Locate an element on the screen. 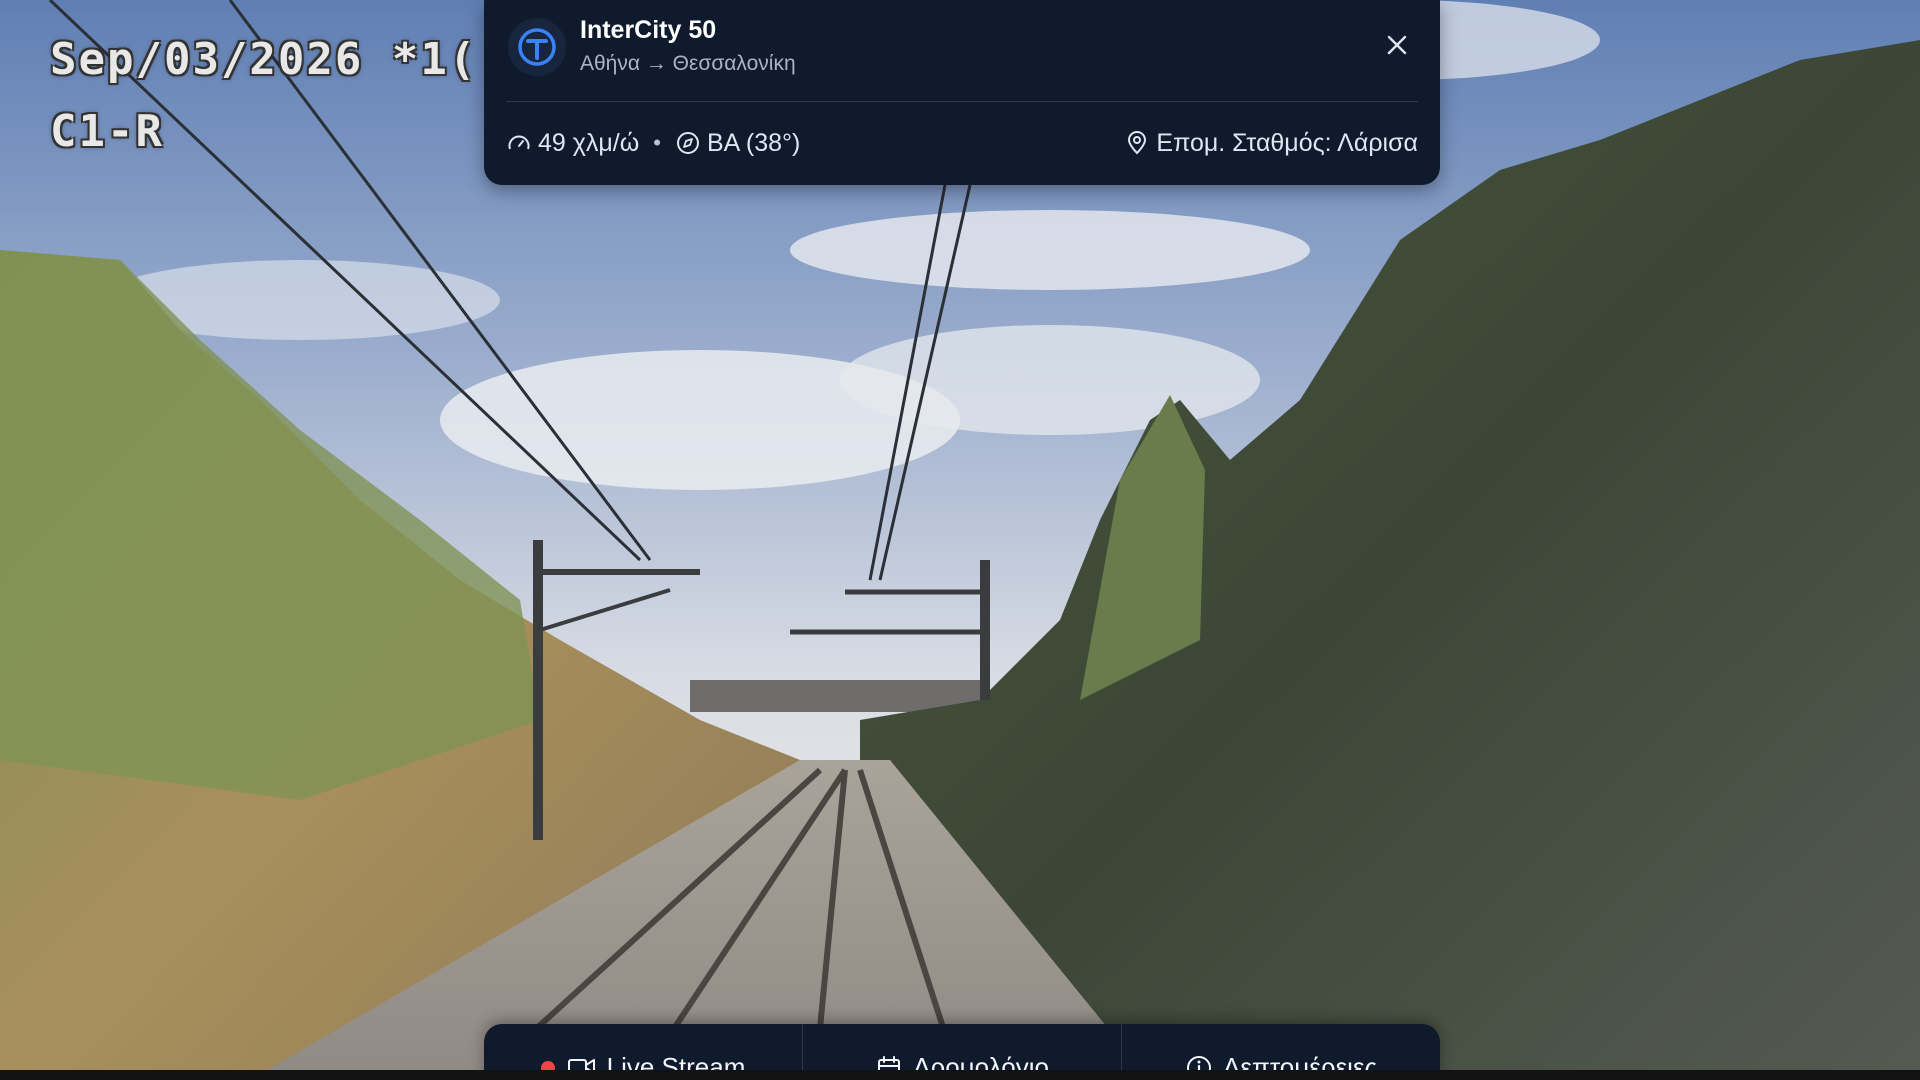 This screenshot has width=1920, height=1080. heading-stat: ΒΑ (38°) is located at coordinates (737, 143).